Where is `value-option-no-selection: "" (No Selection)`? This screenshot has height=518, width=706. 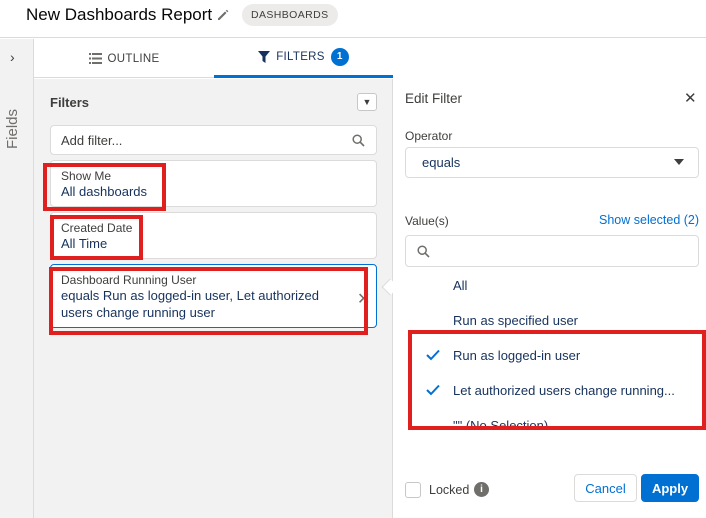 value-option-no-selection: "" (No Selection) is located at coordinates (550, 418).